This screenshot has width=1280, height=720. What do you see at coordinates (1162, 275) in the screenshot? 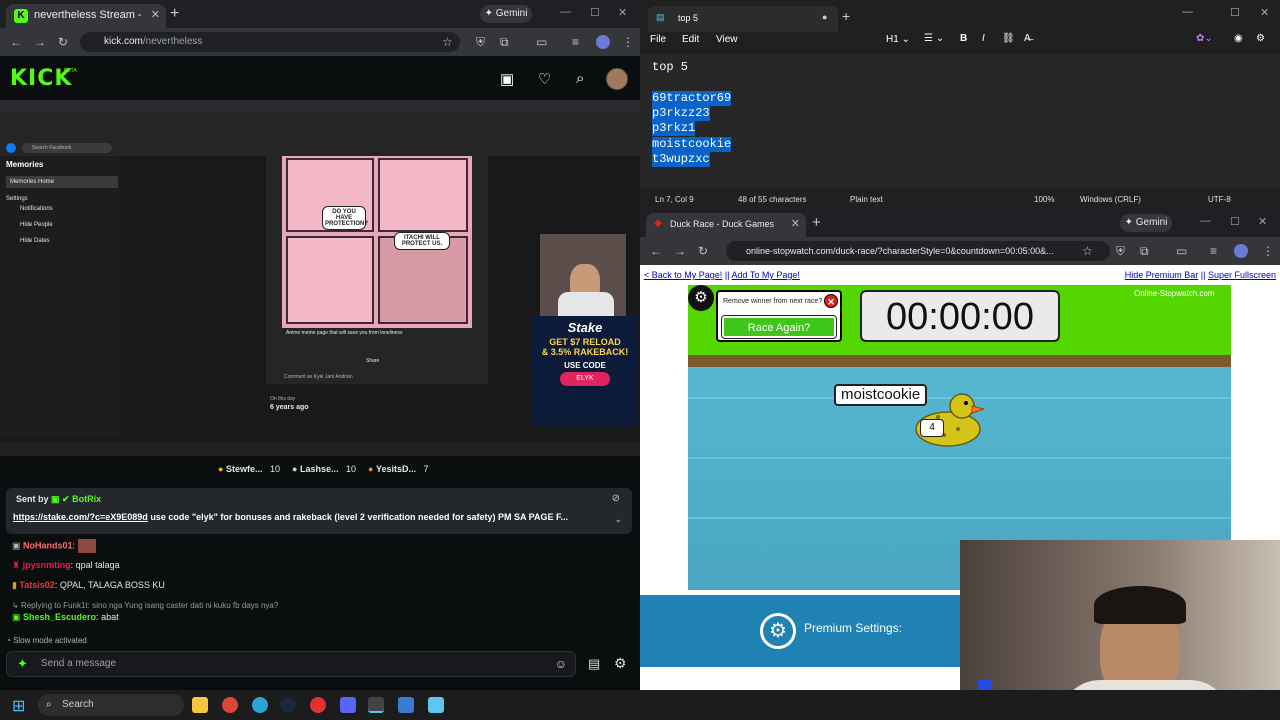
I see `hide-premium-bar-link: Hide Premium Bar` at bounding box center [1162, 275].